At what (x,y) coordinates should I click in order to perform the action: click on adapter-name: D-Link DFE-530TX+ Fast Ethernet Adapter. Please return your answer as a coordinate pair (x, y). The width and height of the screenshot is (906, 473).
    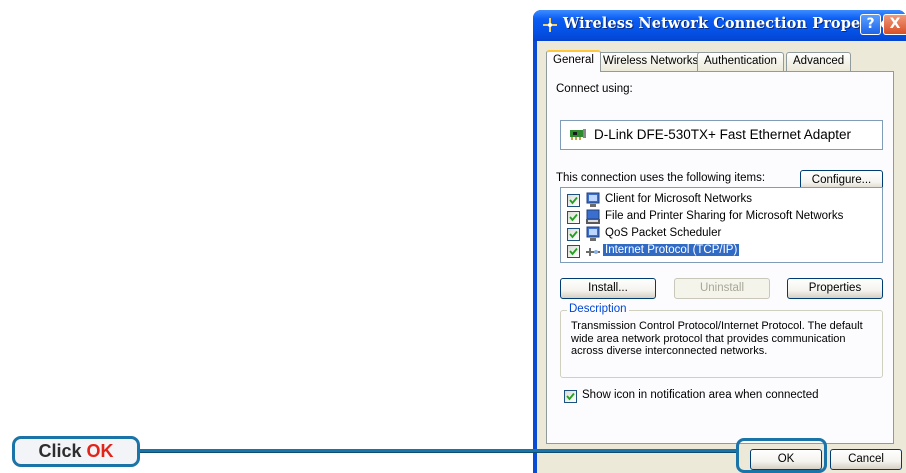
    Looking at the image, I should click on (722, 134).